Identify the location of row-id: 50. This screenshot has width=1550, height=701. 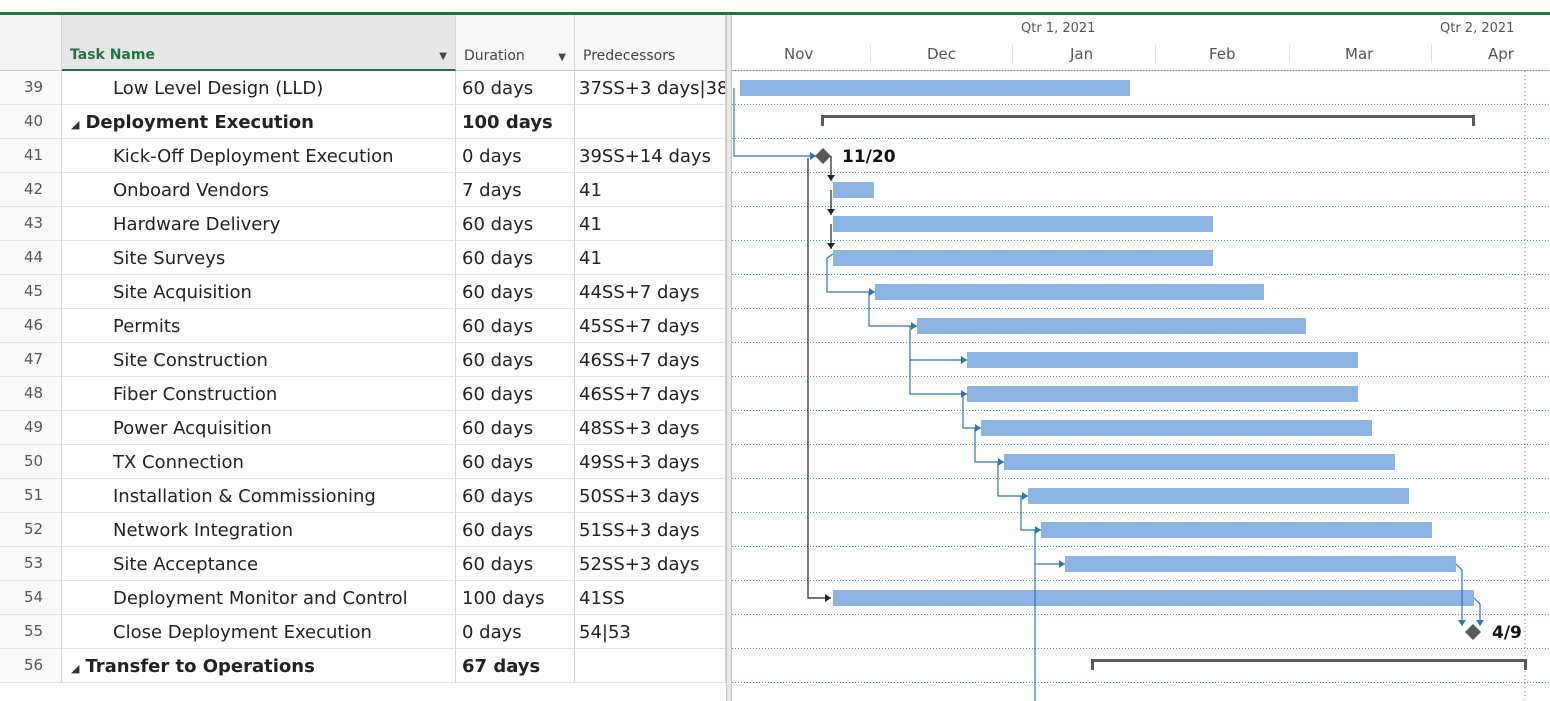
(31, 462).